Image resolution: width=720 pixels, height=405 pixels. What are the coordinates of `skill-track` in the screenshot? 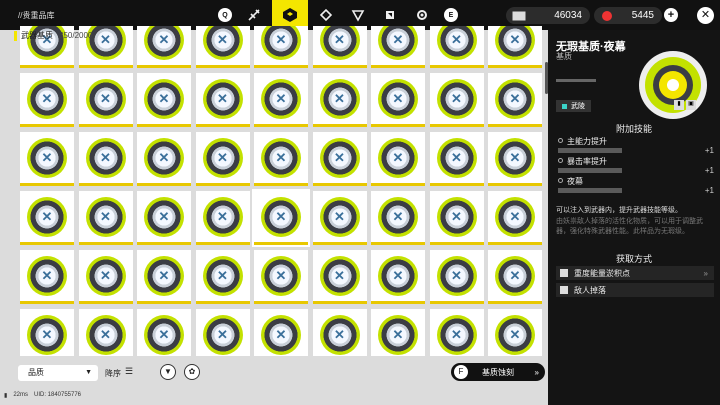 It's located at (590, 190).